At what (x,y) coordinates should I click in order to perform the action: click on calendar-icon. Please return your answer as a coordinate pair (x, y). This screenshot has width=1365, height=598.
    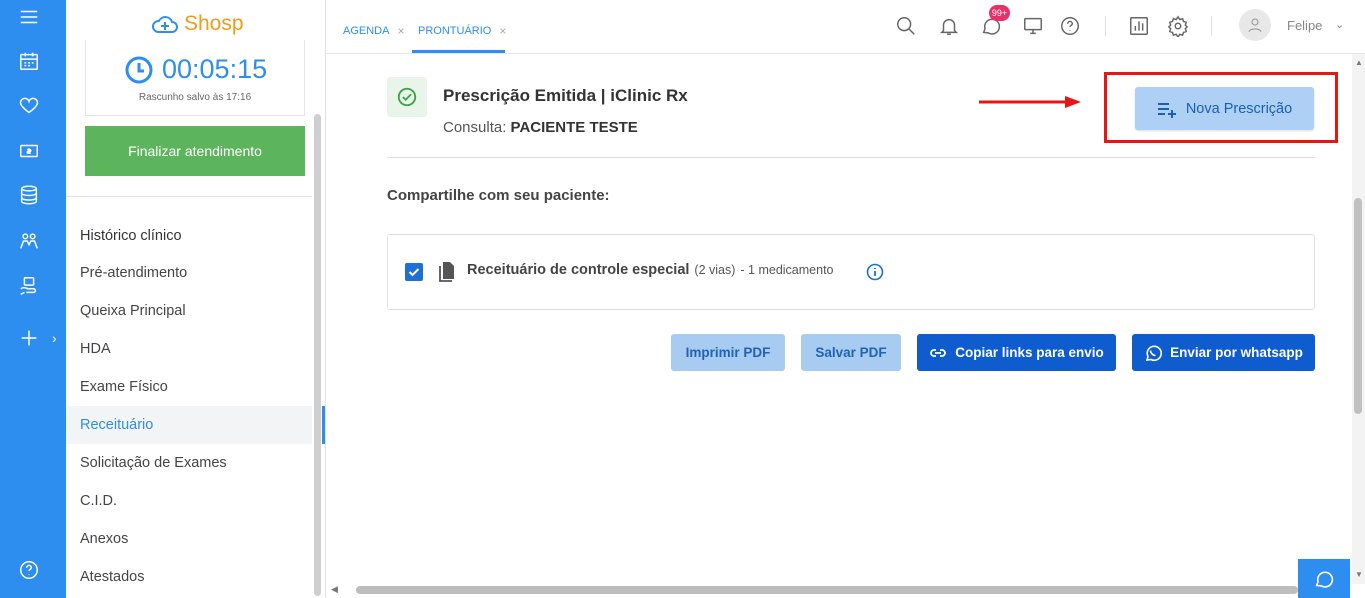
    Looking at the image, I should click on (29, 61).